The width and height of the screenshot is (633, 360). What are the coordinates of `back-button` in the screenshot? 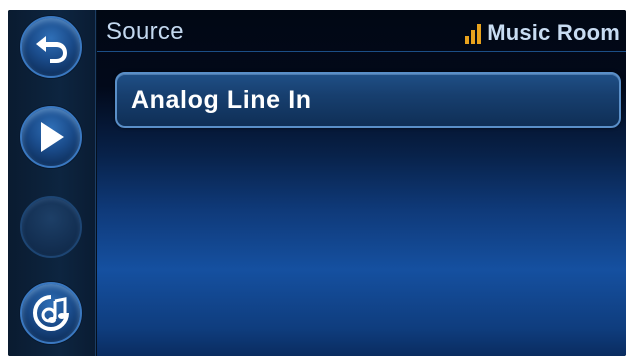 It's located at (51, 47).